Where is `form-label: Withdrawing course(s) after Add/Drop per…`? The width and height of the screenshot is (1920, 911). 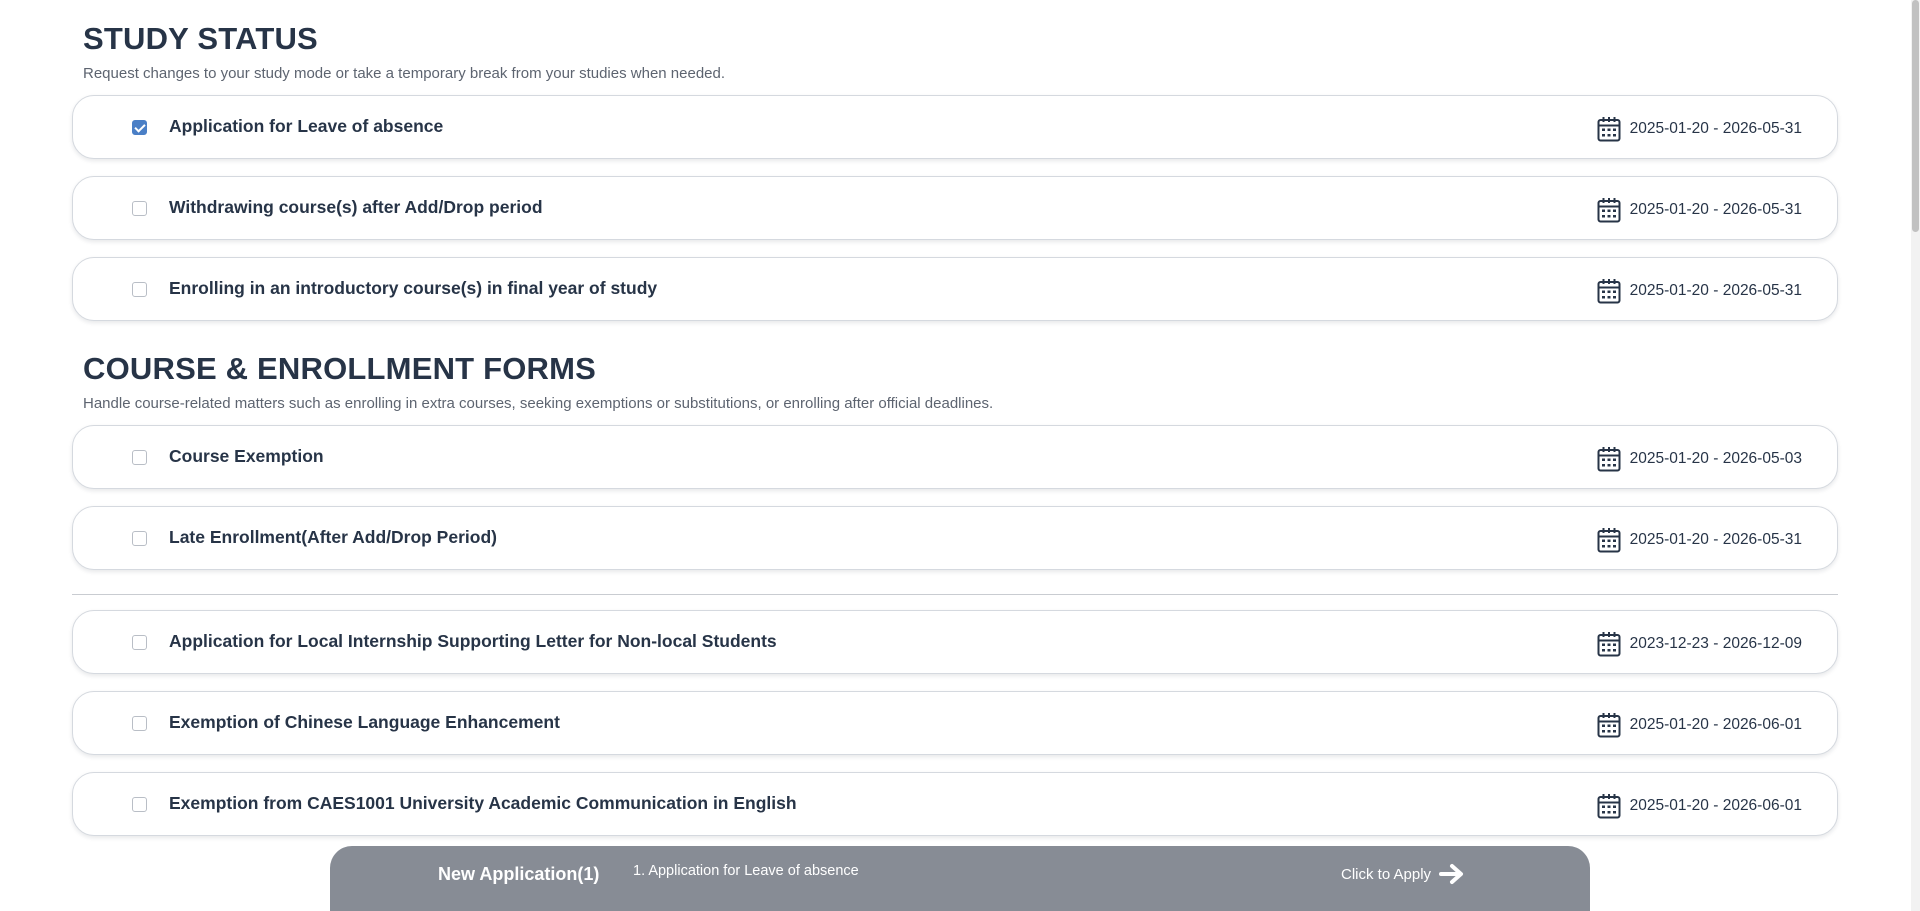
form-label: Withdrawing course(s) after Add/Drop per… is located at coordinates (356, 207).